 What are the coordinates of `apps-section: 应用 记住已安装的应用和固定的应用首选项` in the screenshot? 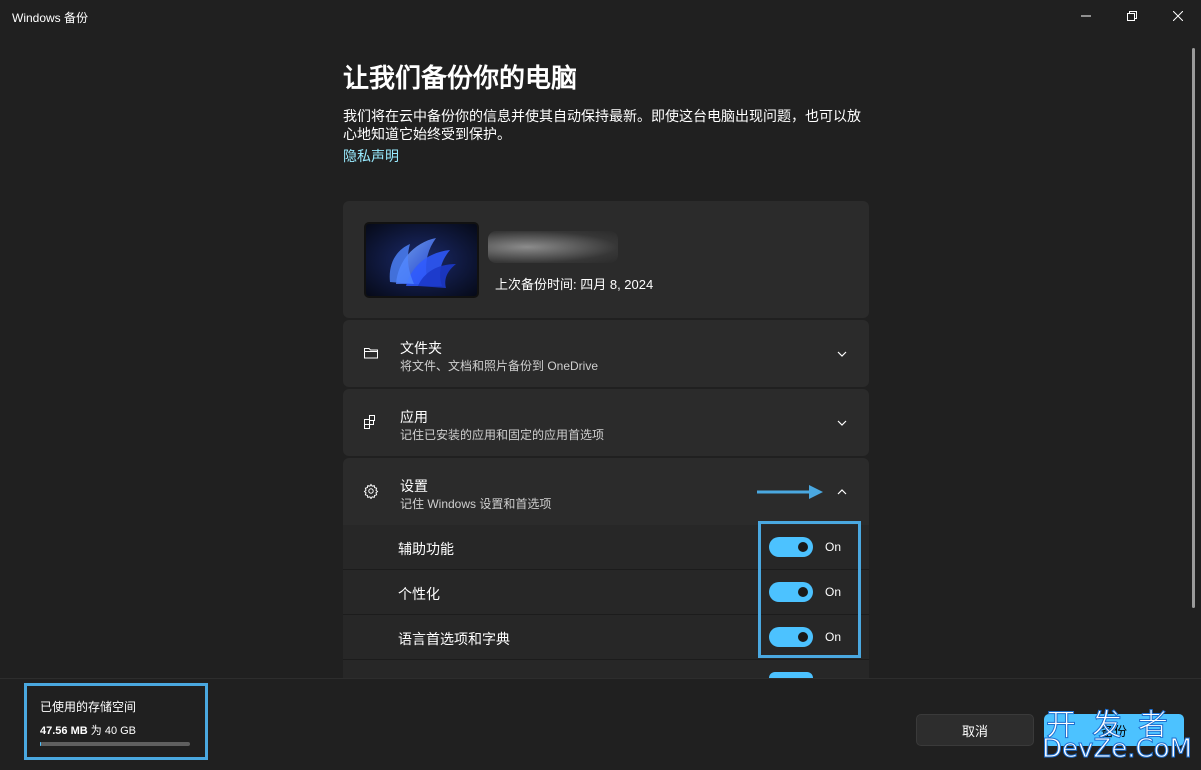 It's located at (606, 422).